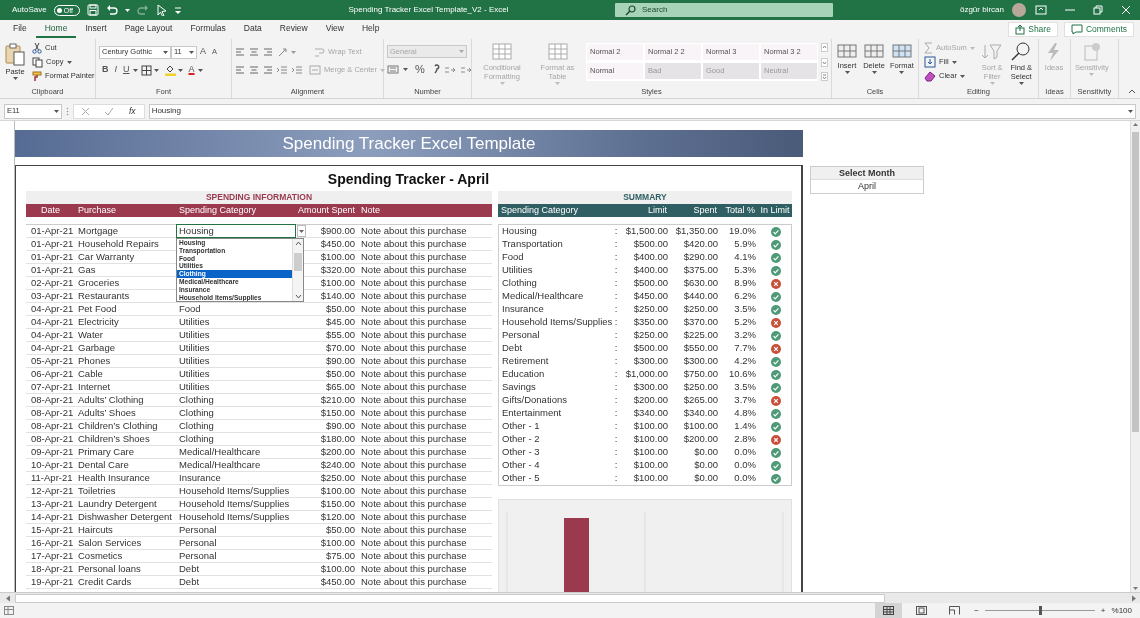 The width and height of the screenshot is (1140, 618). What do you see at coordinates (236, 439) in the screenshot?
I see `table-cell: Clothing` at bounding box center [236, 439].